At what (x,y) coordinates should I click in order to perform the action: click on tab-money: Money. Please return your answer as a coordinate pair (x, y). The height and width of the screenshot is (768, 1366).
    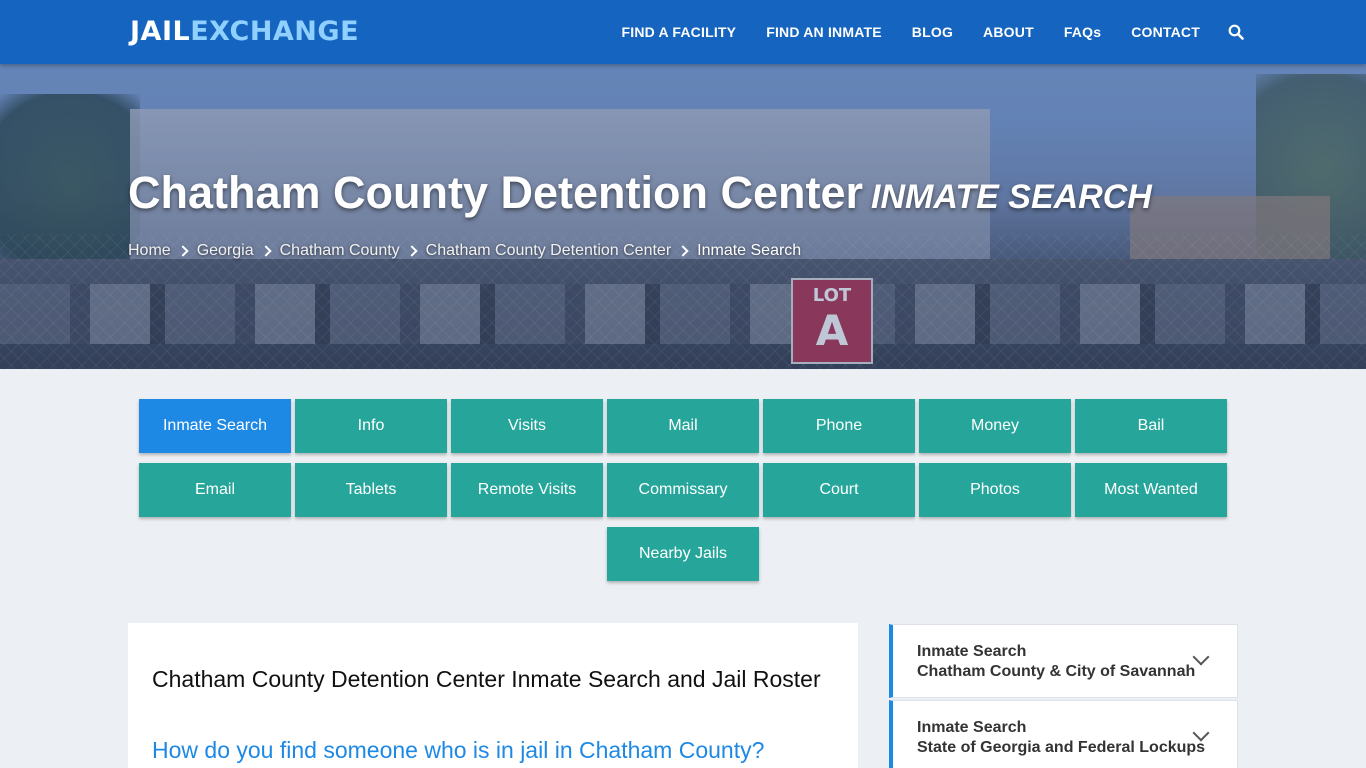
    Looking at the image, I should click on (995, 426).